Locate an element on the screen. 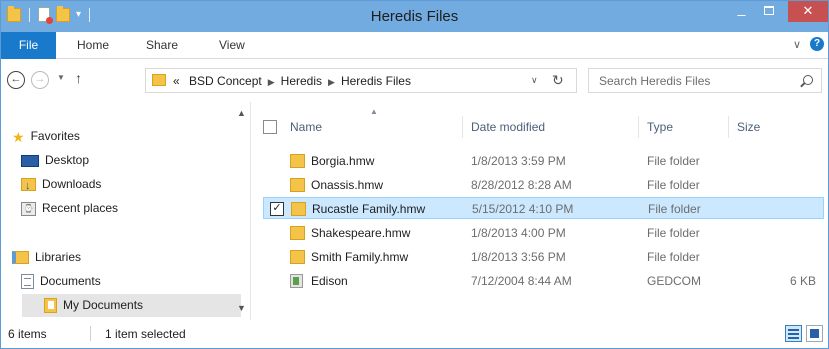  title-bar: ▾ Heredis Files _ ✕ is located at coordinates (414, 16).